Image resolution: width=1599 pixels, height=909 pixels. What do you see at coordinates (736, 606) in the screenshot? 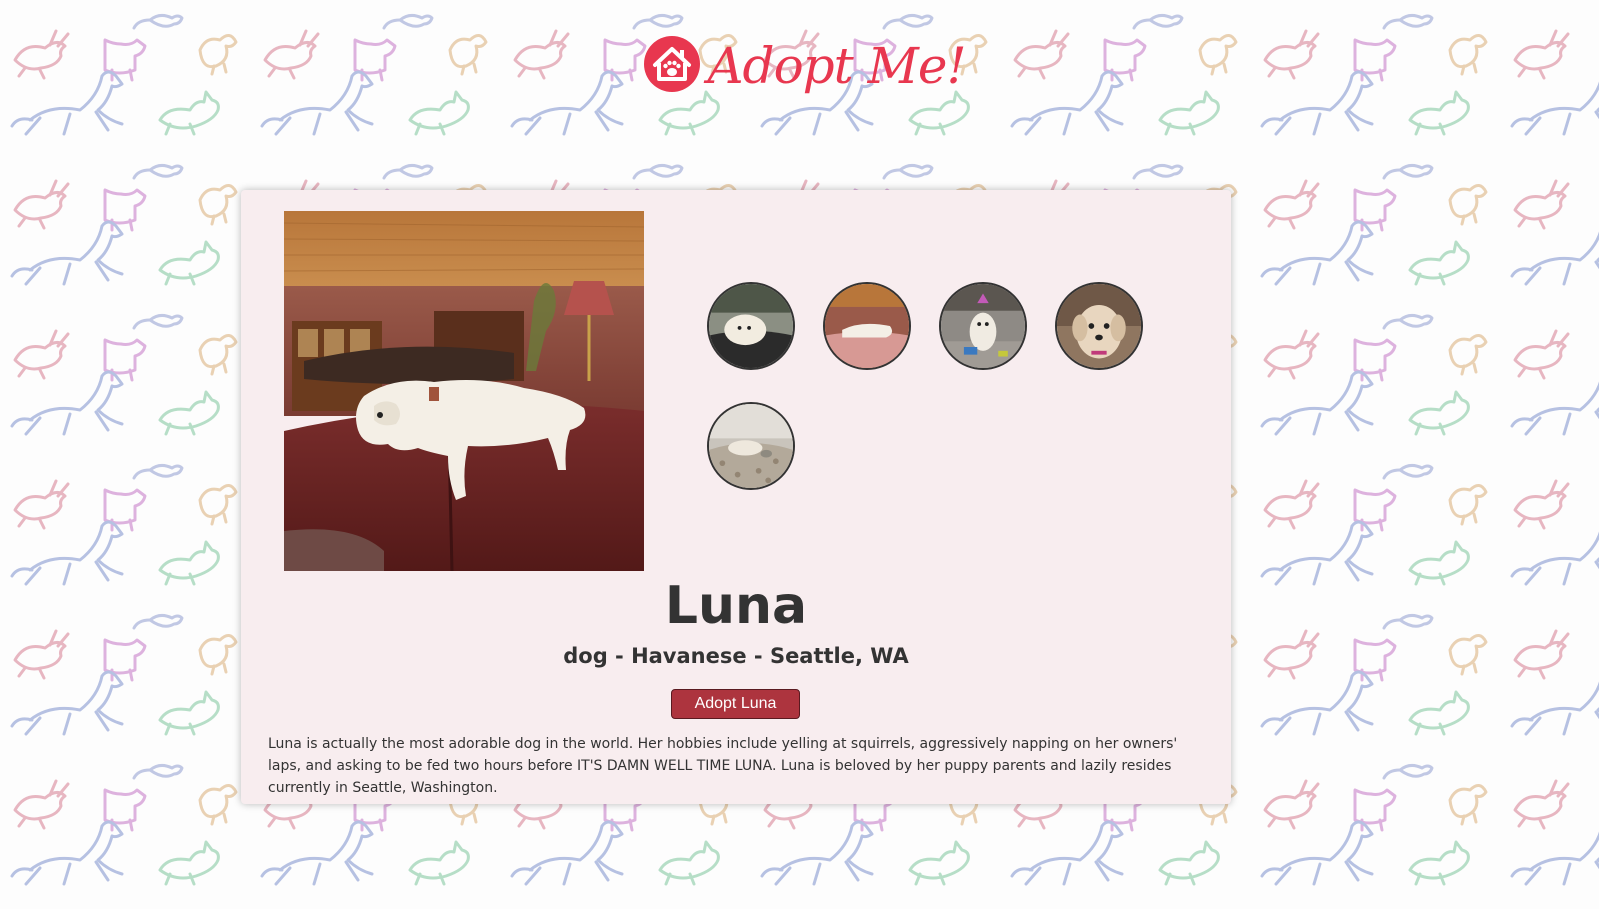
I see `pet-name-heading: Luna` at bounding box center [736, 606].